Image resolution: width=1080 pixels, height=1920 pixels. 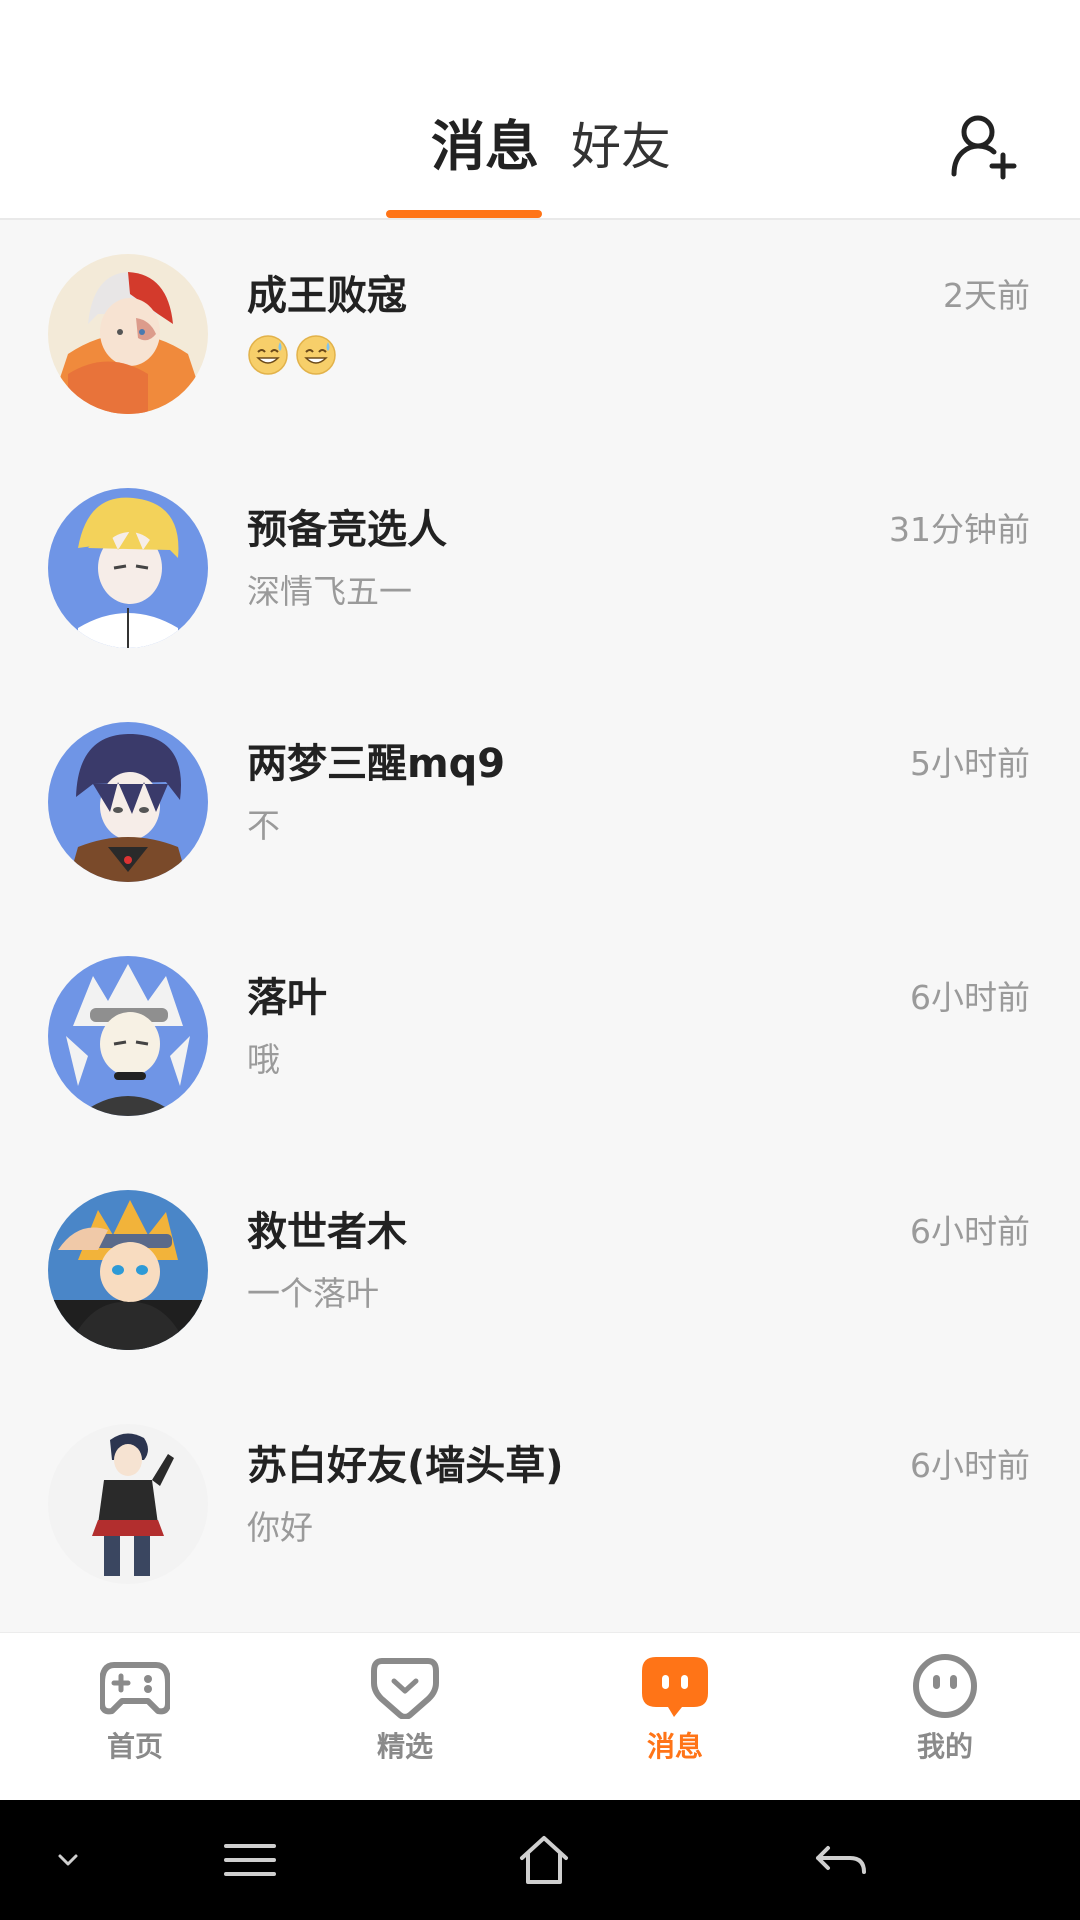 I want to click on chat-bubble-icon, so click(x=675, y=1687).